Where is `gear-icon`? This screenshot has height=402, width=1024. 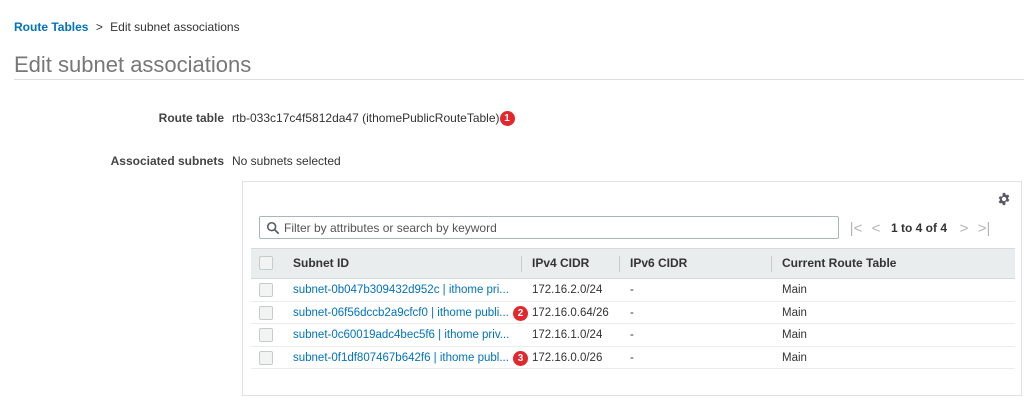
gear-icon is located at coordinates (1004, 199).